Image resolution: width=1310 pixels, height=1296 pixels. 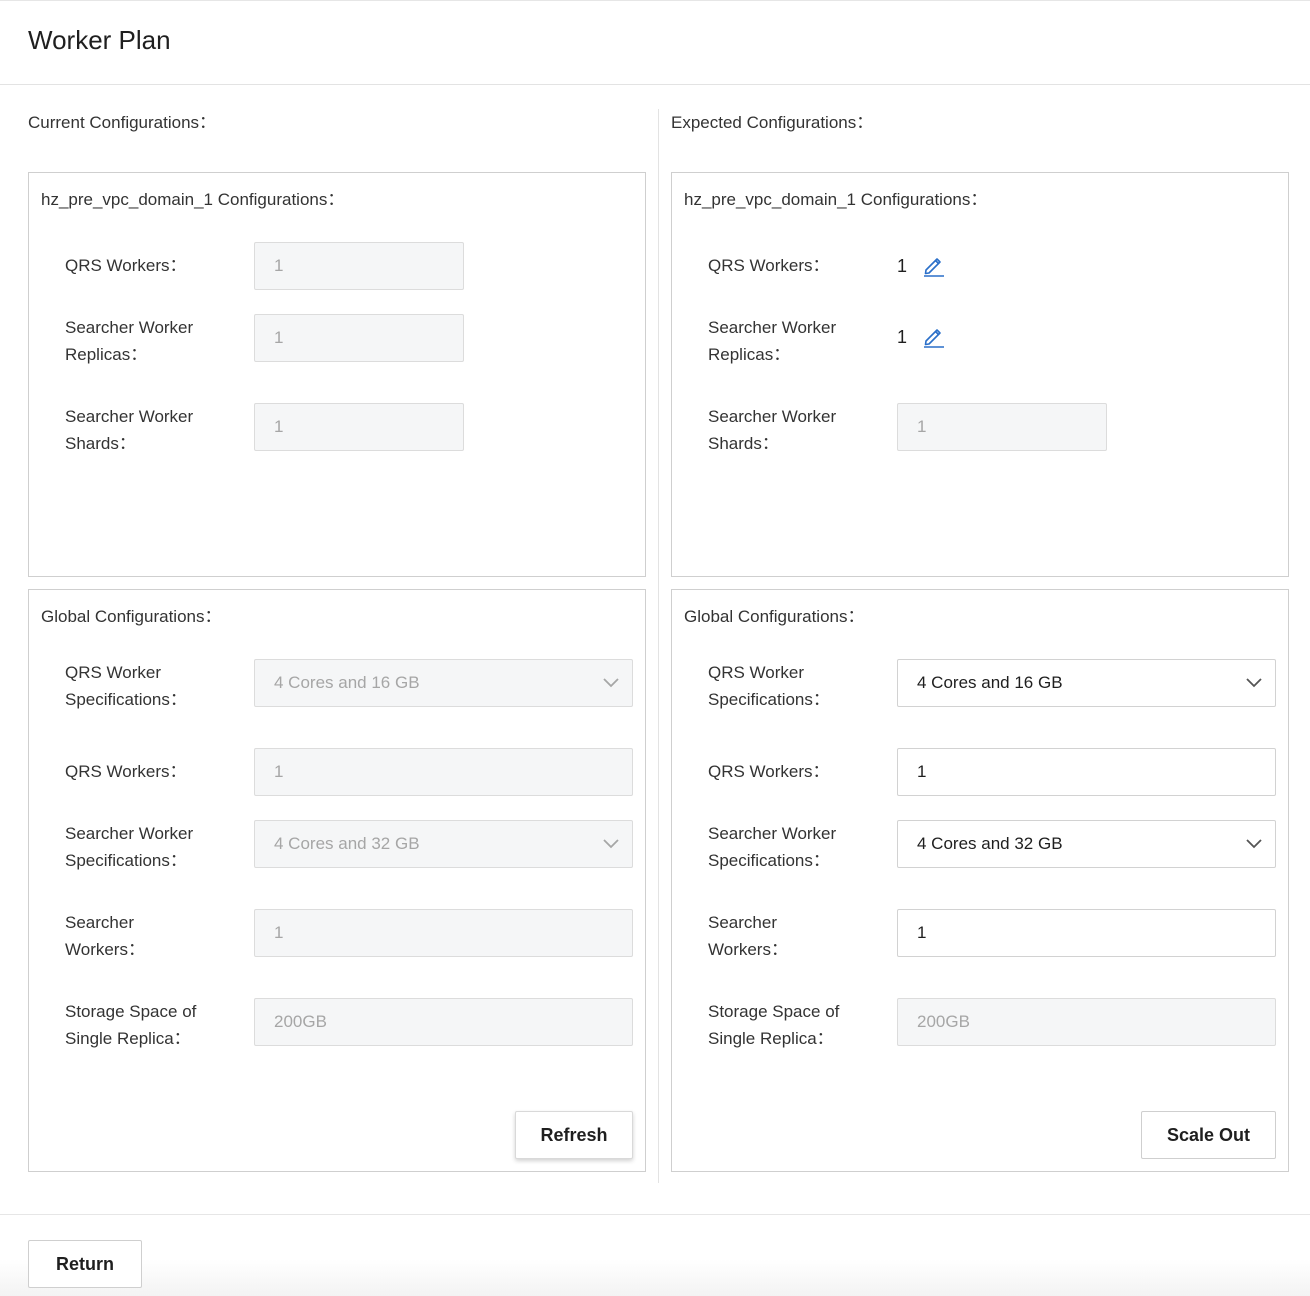 What do you see at coordinates (1208, 1135) in the screenshot?
I see `scale-out-button: Scale Out` at bounding box center [1208, 1135].